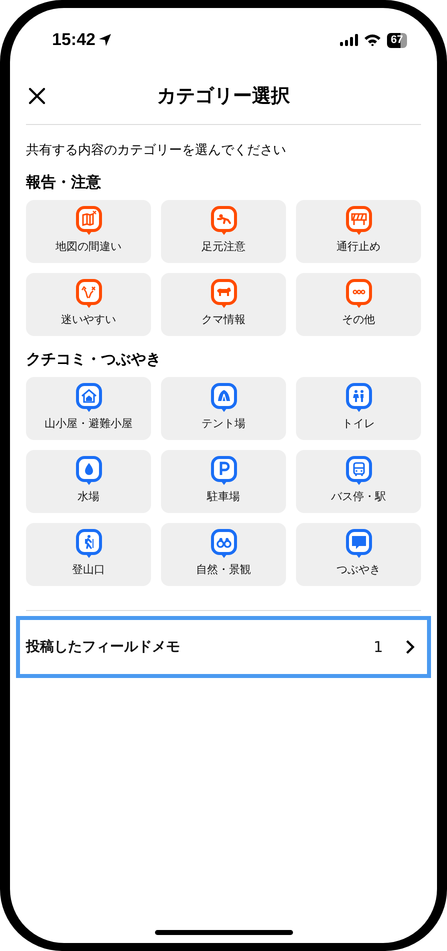 The width and height of the screenshot is (447, 951). Describe the element at coordinates (358, 408) in the screenshot. I see `category-tile: トイレ` at that location.